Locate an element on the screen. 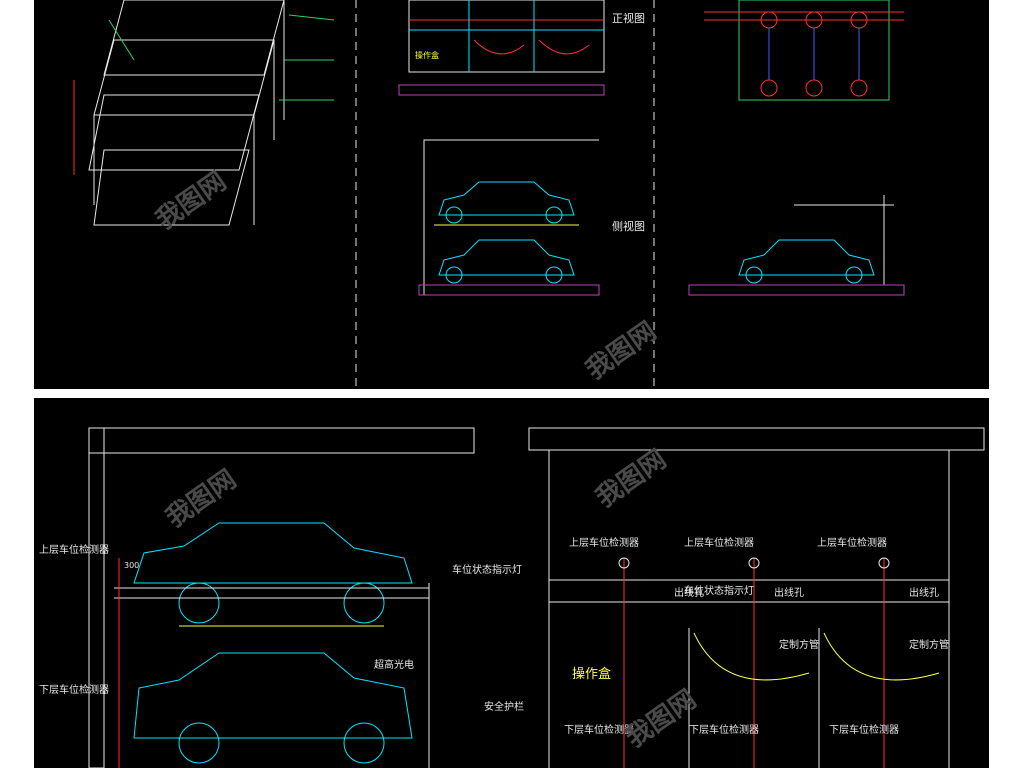  side-view-label: 侧视图 is located at coordinates (628, 226).